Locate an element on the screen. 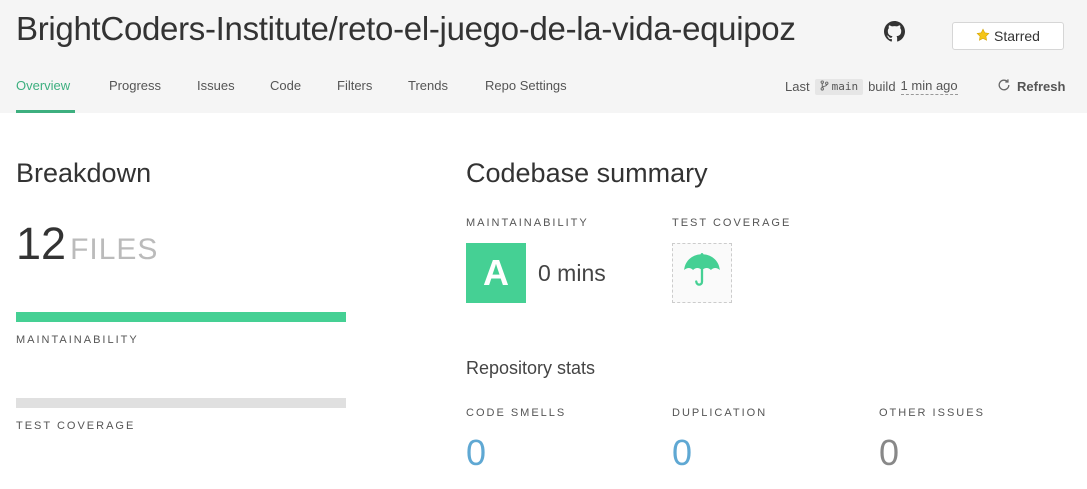  tab-code: Code is located at coordinates (285, 95).